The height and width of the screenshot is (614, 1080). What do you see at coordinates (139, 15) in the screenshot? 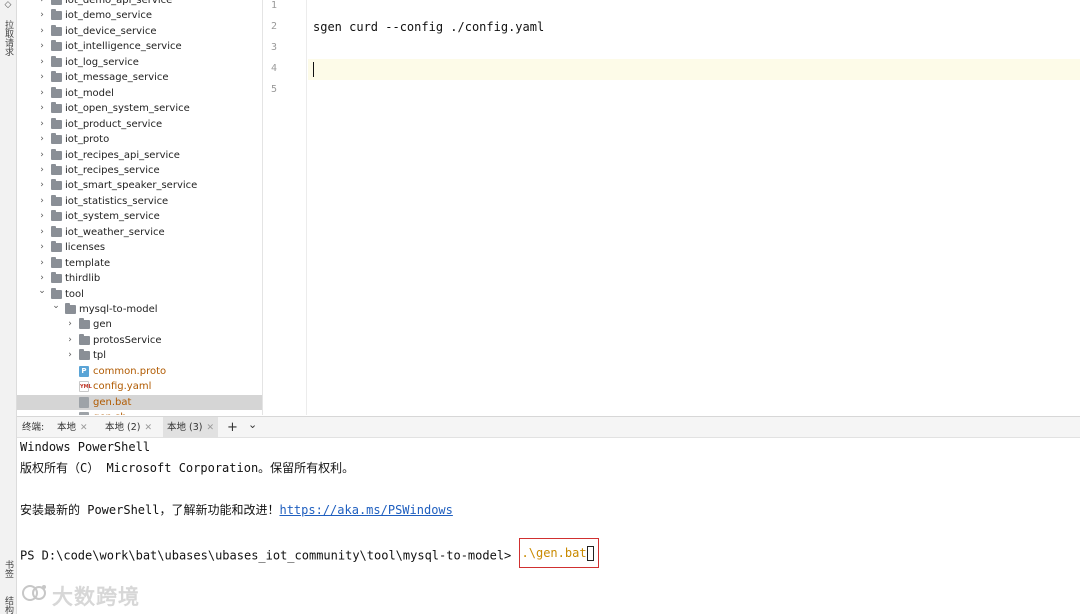
I see `tree-item: › iot_demo_service` at bounding box center [139, 15].